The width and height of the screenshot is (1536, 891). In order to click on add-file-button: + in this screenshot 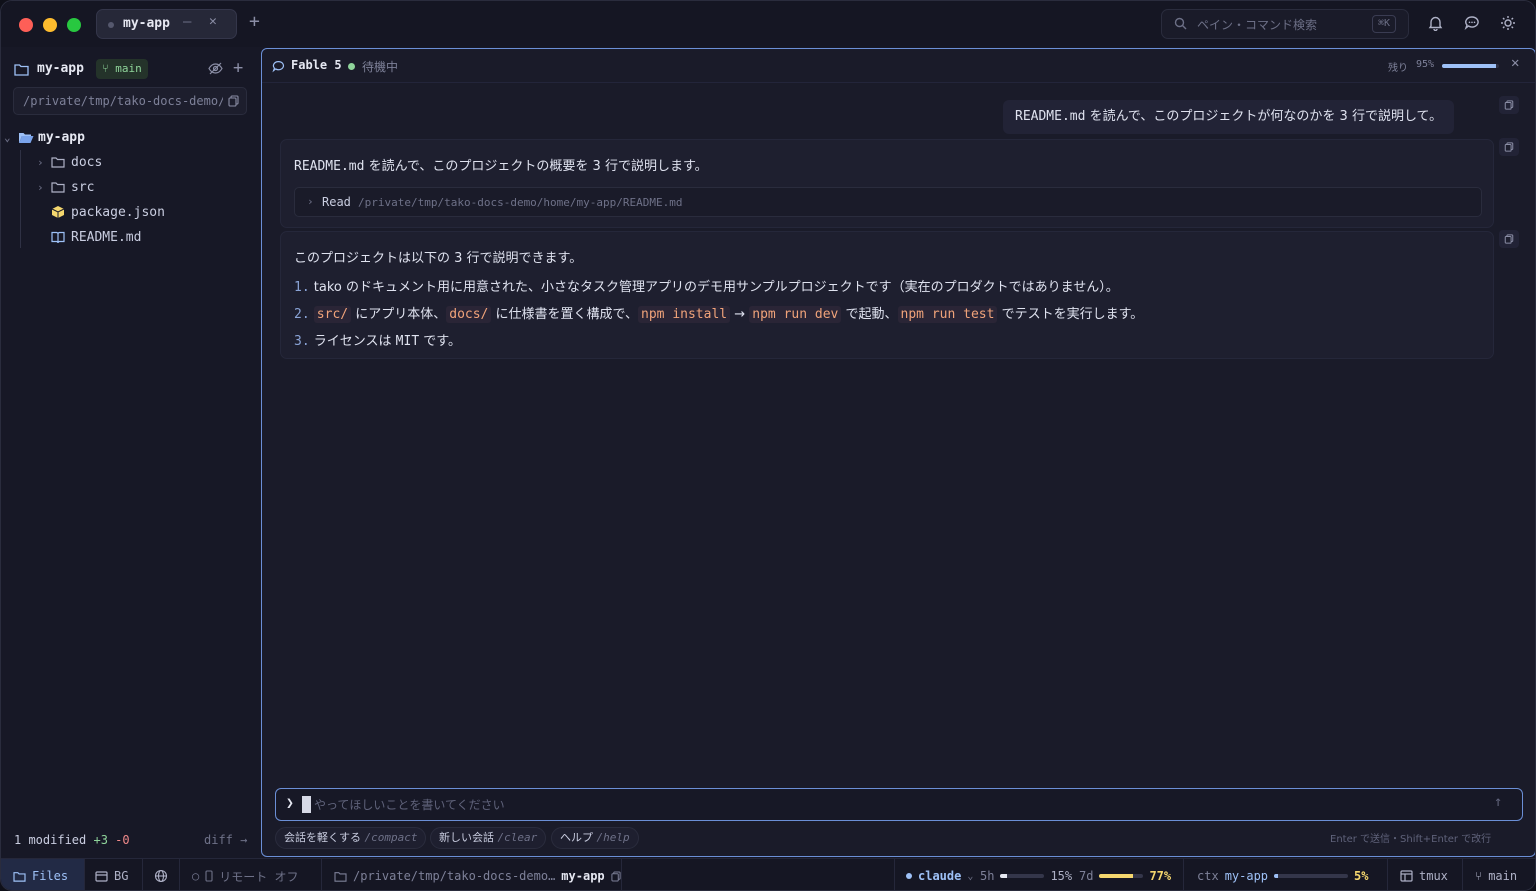, I will do `click(238, 68)`.